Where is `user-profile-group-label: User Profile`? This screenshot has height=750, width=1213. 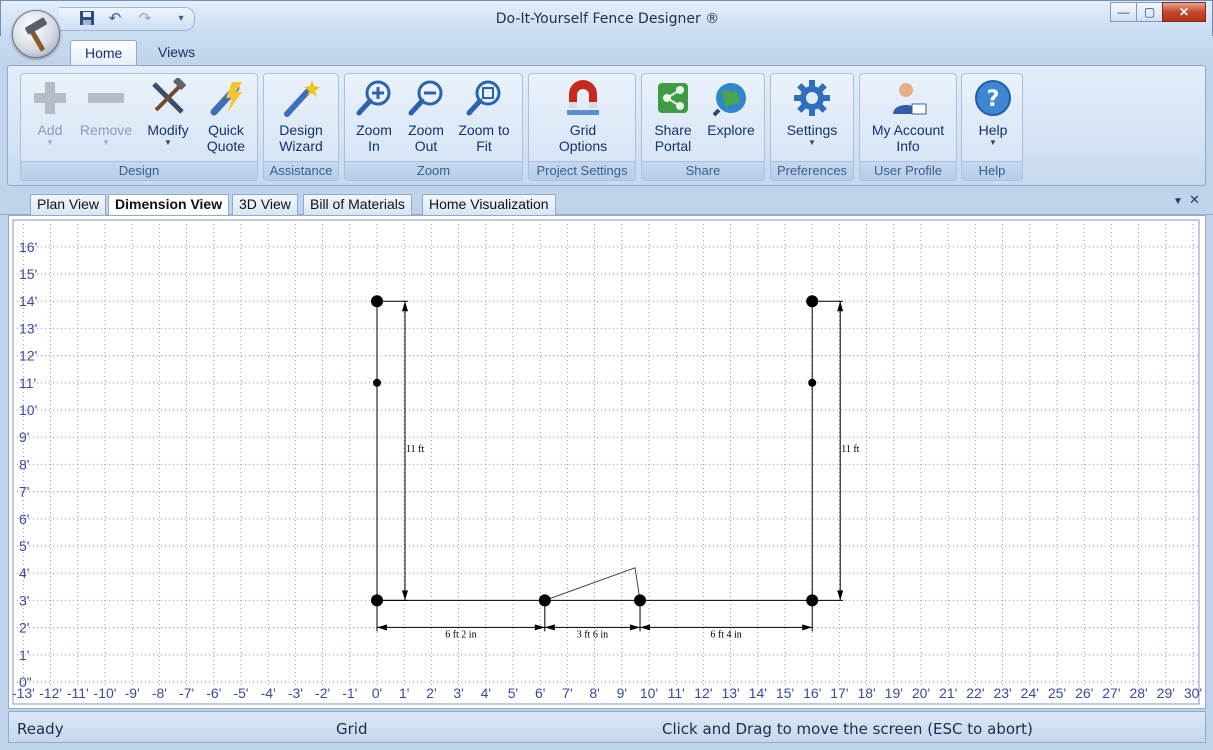
user-profile-group-label: User Profile is located at coordinates (908, 170).